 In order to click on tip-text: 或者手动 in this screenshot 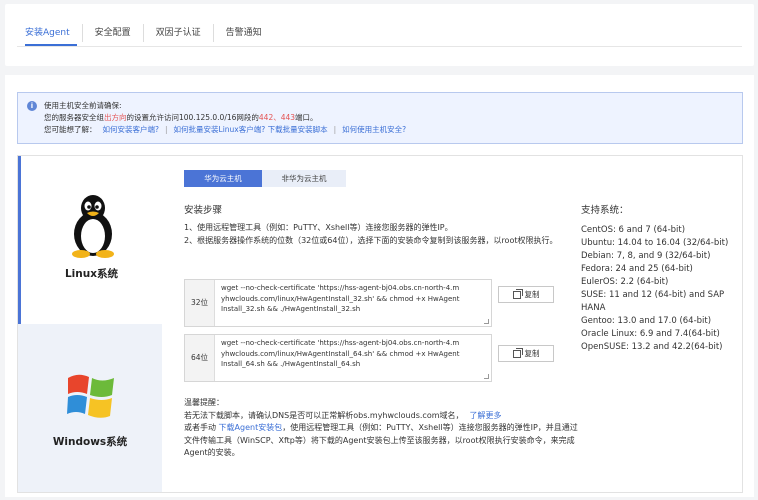, I will do `click(201, 427)`.